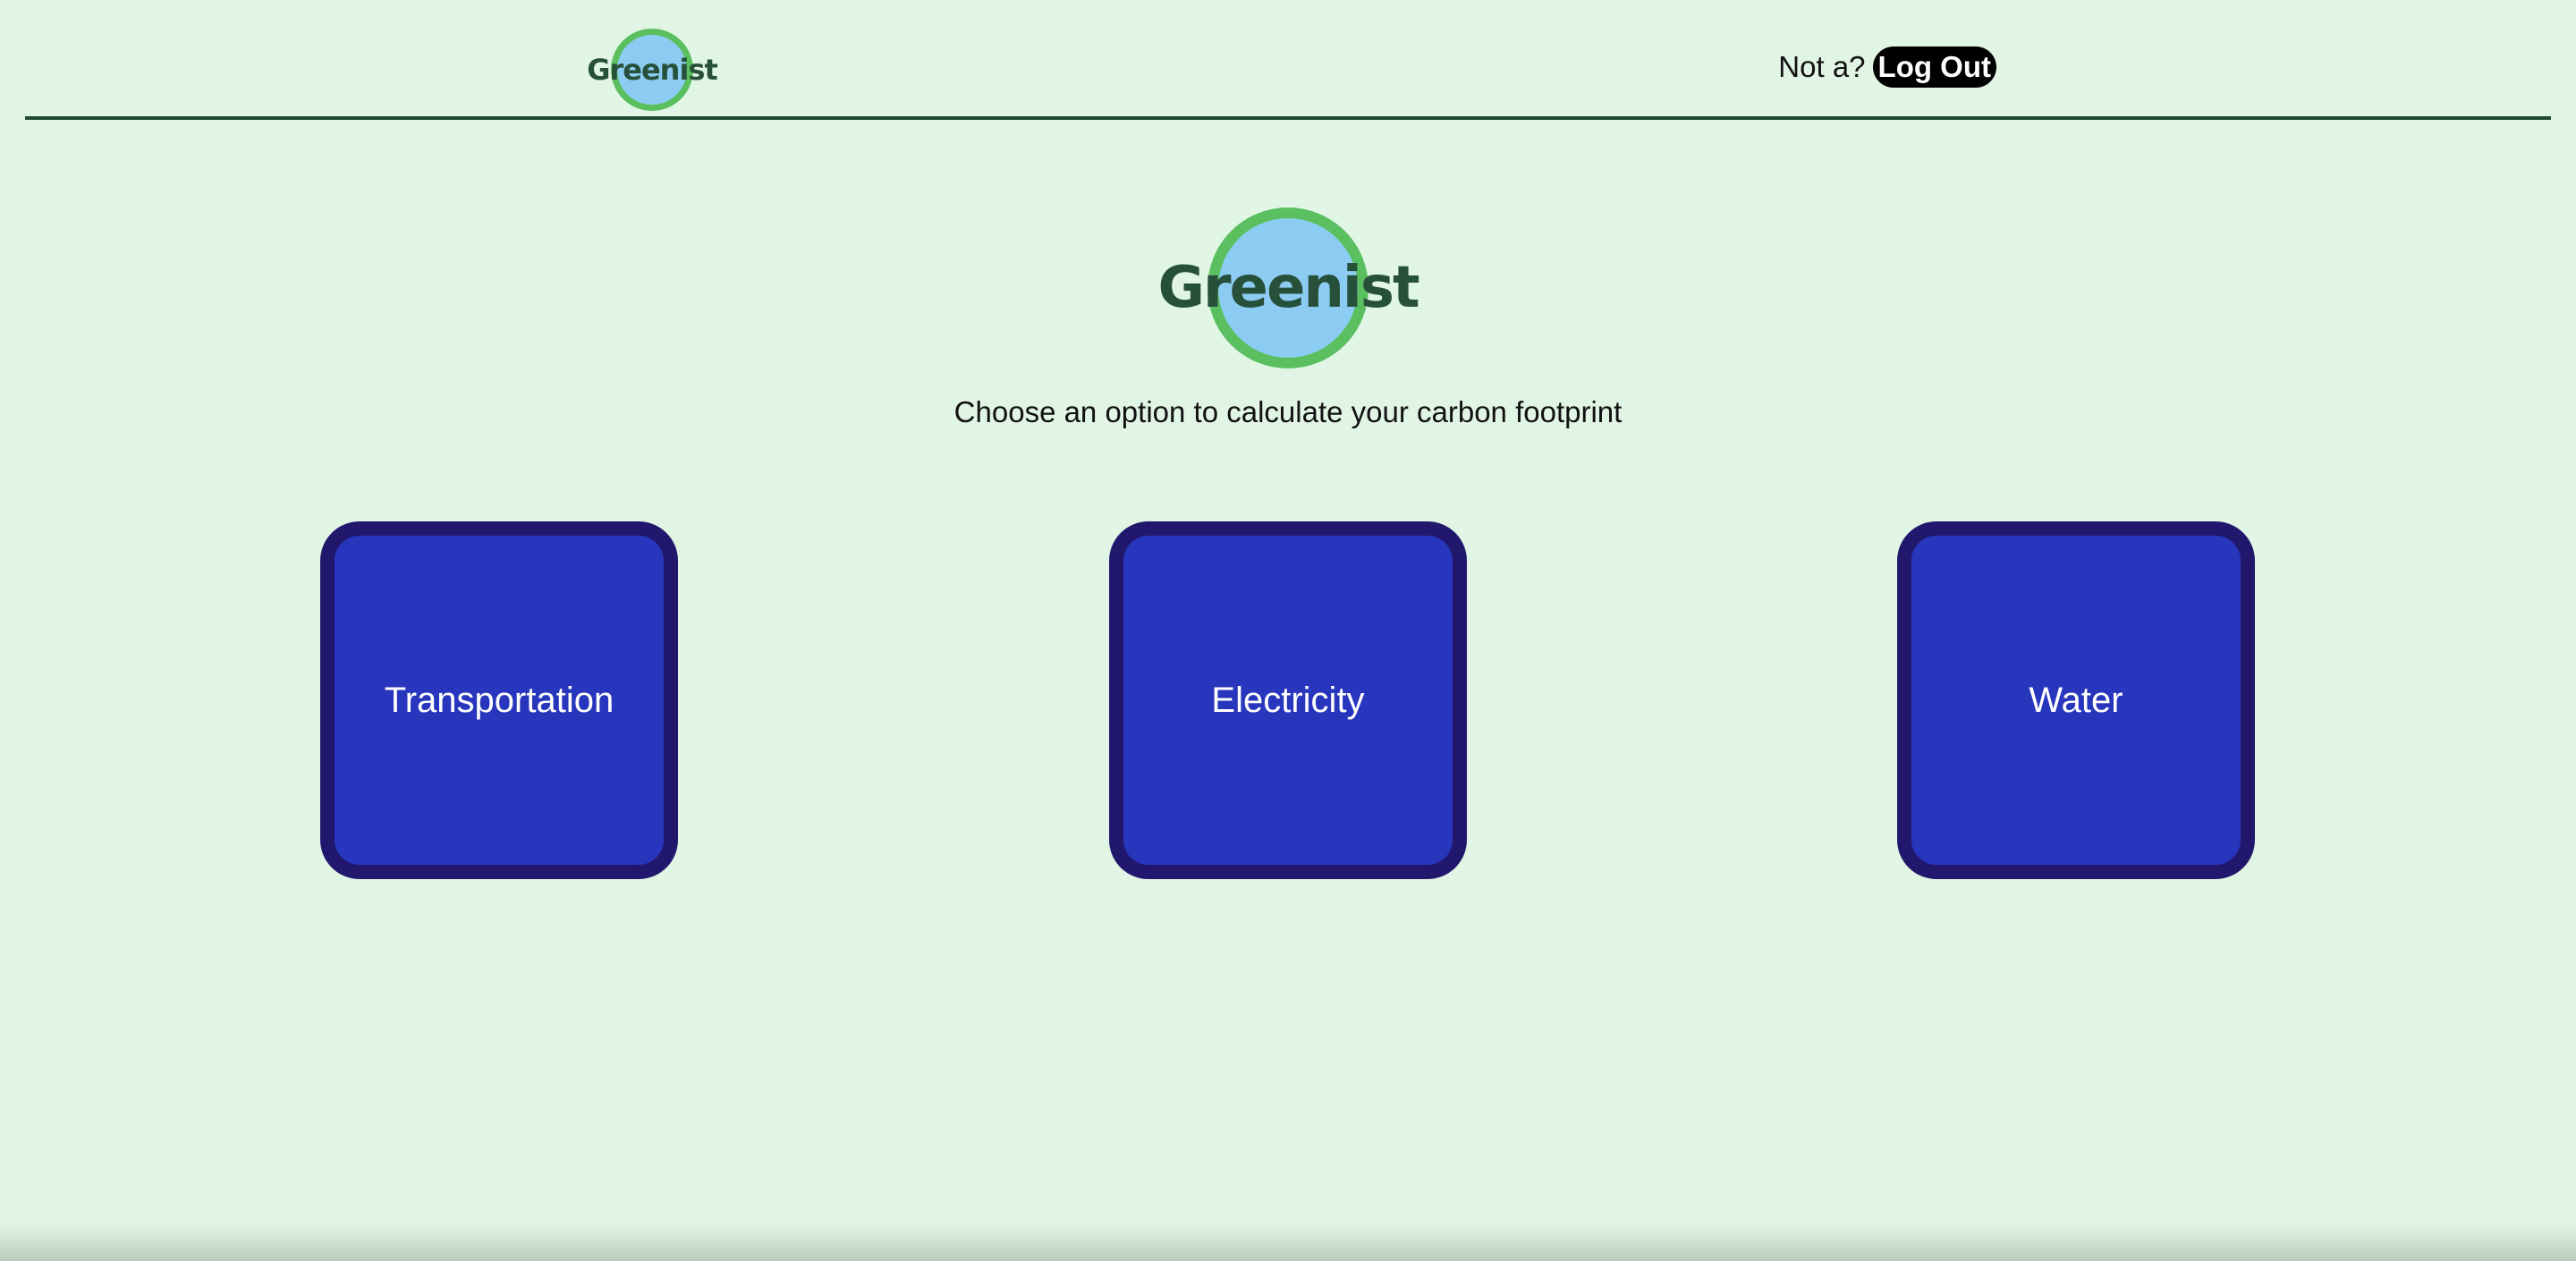  Describe the element at coordinates (1934, 67) in the screenshot. I see `logout-button: Log Out` at that location.